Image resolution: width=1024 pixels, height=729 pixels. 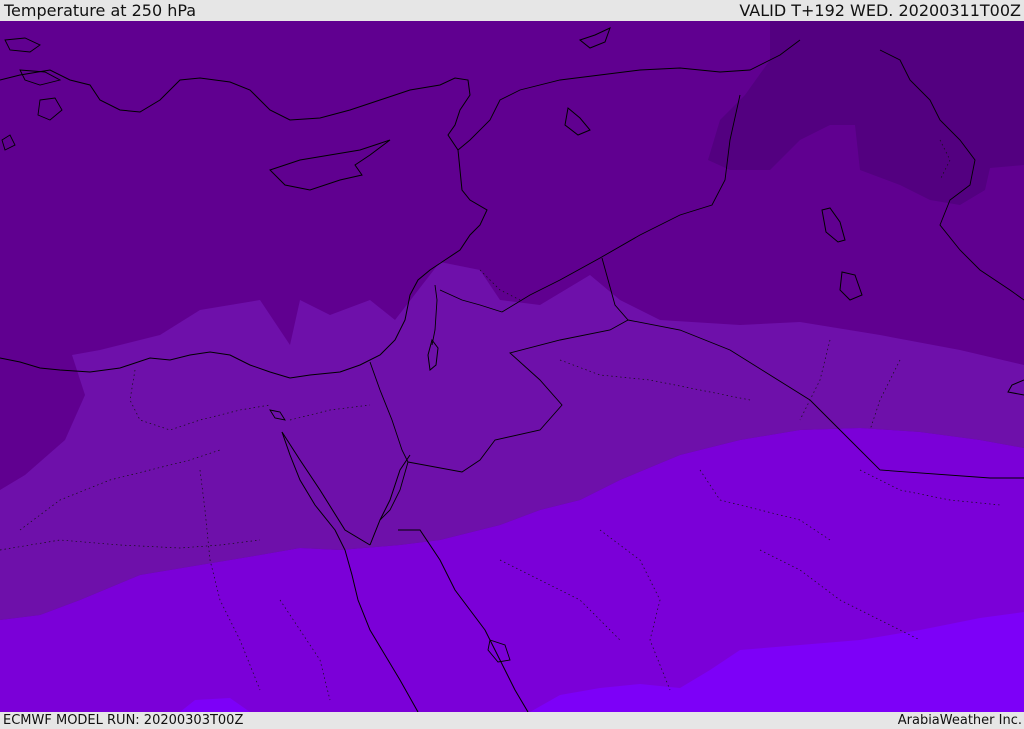 I want to click on credit-label: ArabiaWeather Inc., so click(x=959, y=720).